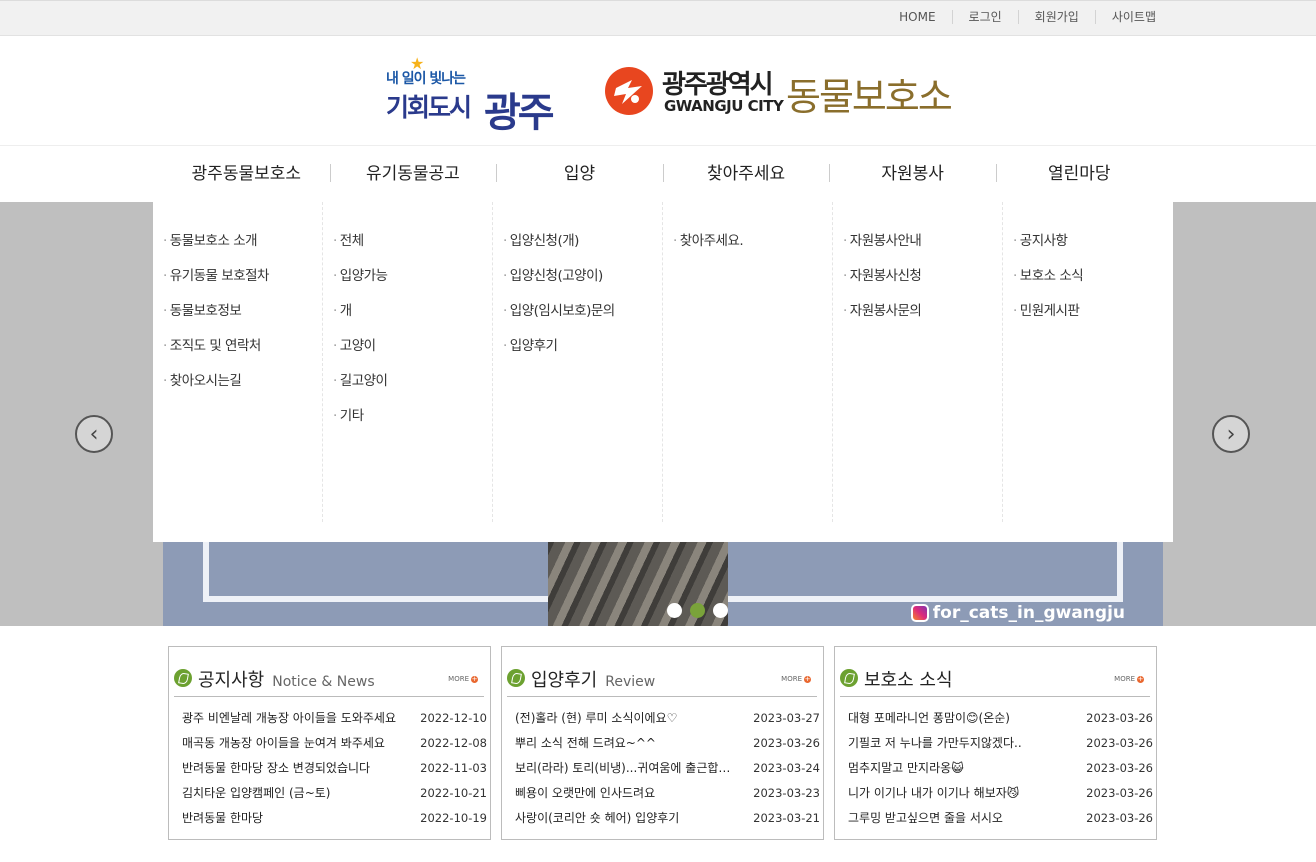  What do you see at coordinates (453, 743) in the screenshot?
I see `post-date: 2022-12-08` at bounding box center [453, 743].